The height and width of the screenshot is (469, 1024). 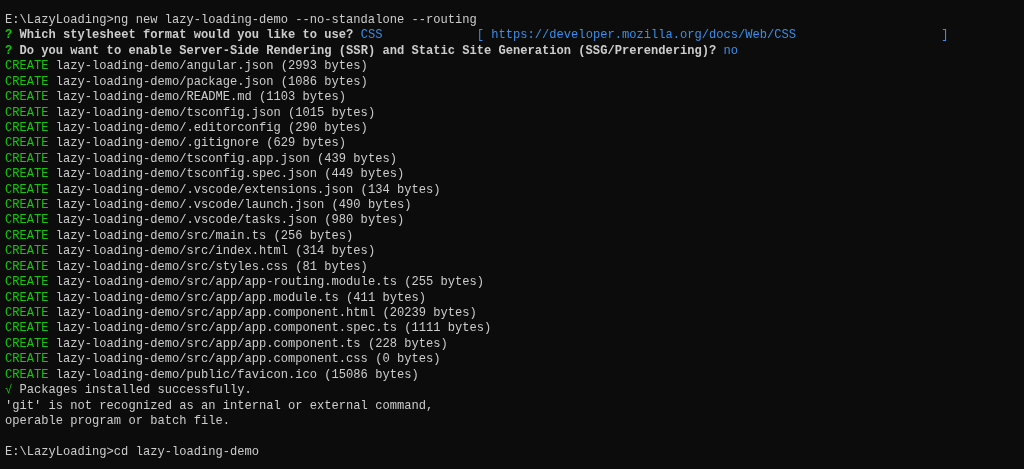 What do you see at coordinates (240, 297) in the screenshot?
I see `file-entry: lazy-loading-demo/src/app/app.module.ts (411 bytes)` at bounding box center [240, 297].